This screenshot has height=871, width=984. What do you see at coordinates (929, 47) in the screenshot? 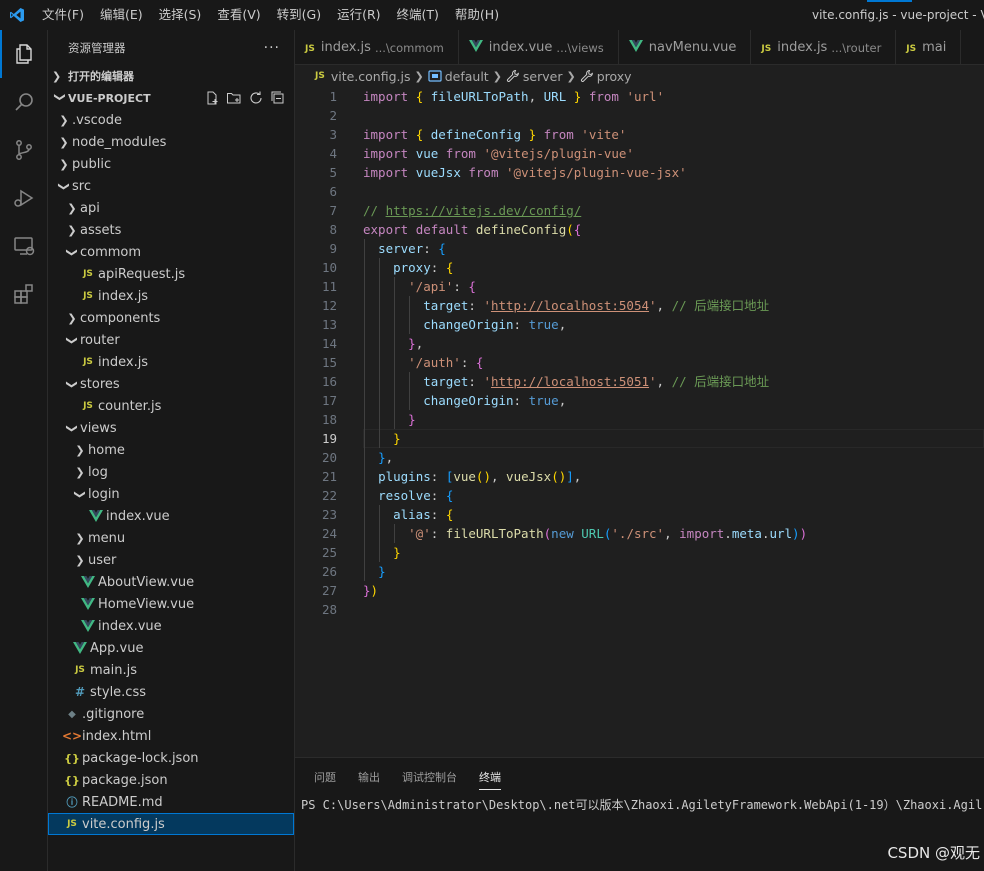
I see `editor-tab: JS mai` at bounding box center [929, 47].